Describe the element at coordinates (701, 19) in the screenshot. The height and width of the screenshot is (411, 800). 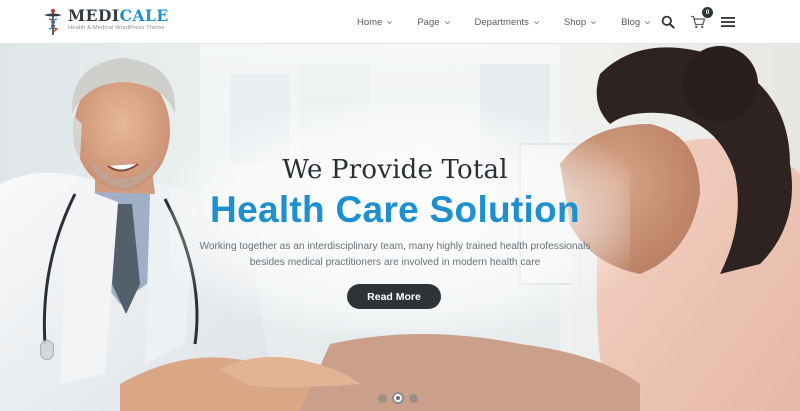
I see `cart-button: 0` at that location.